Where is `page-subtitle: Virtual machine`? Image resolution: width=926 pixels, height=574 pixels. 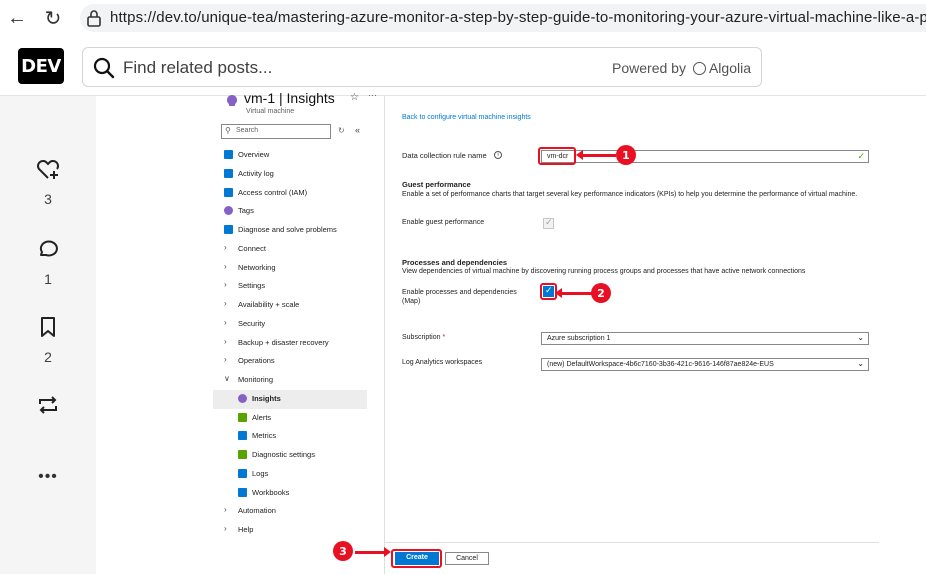 page-subtitle: Virtual machine is located at coordinates (270, 111).